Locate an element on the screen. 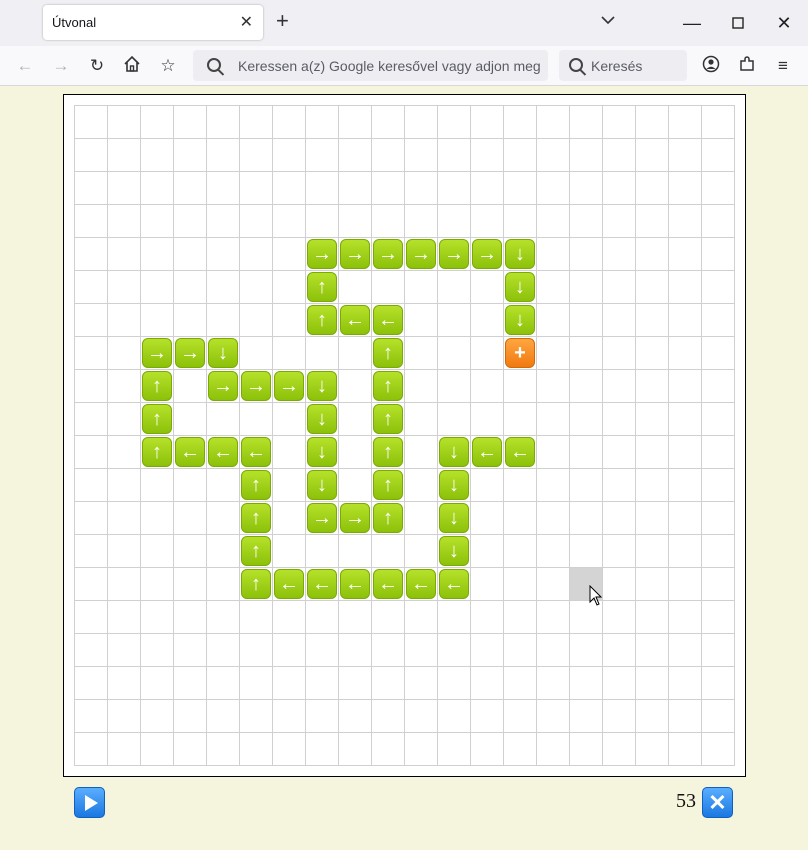 The height and width of the screenshot is (850, 808). menu-icon: ≡ is located at coordinates (783, 66).